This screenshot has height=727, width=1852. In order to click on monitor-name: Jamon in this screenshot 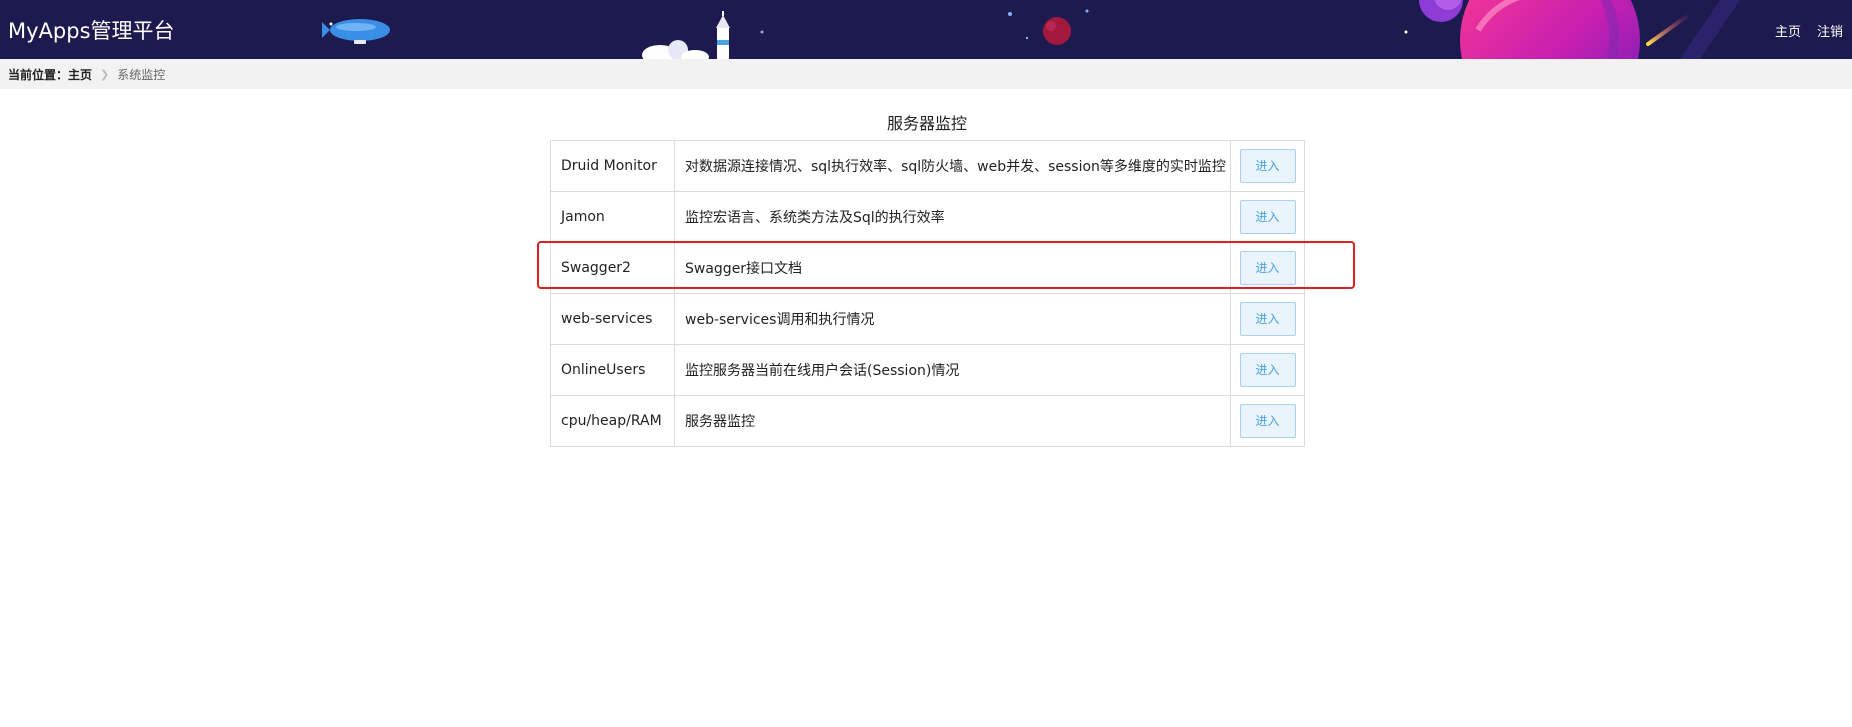, I will do `click(612, 217)`.